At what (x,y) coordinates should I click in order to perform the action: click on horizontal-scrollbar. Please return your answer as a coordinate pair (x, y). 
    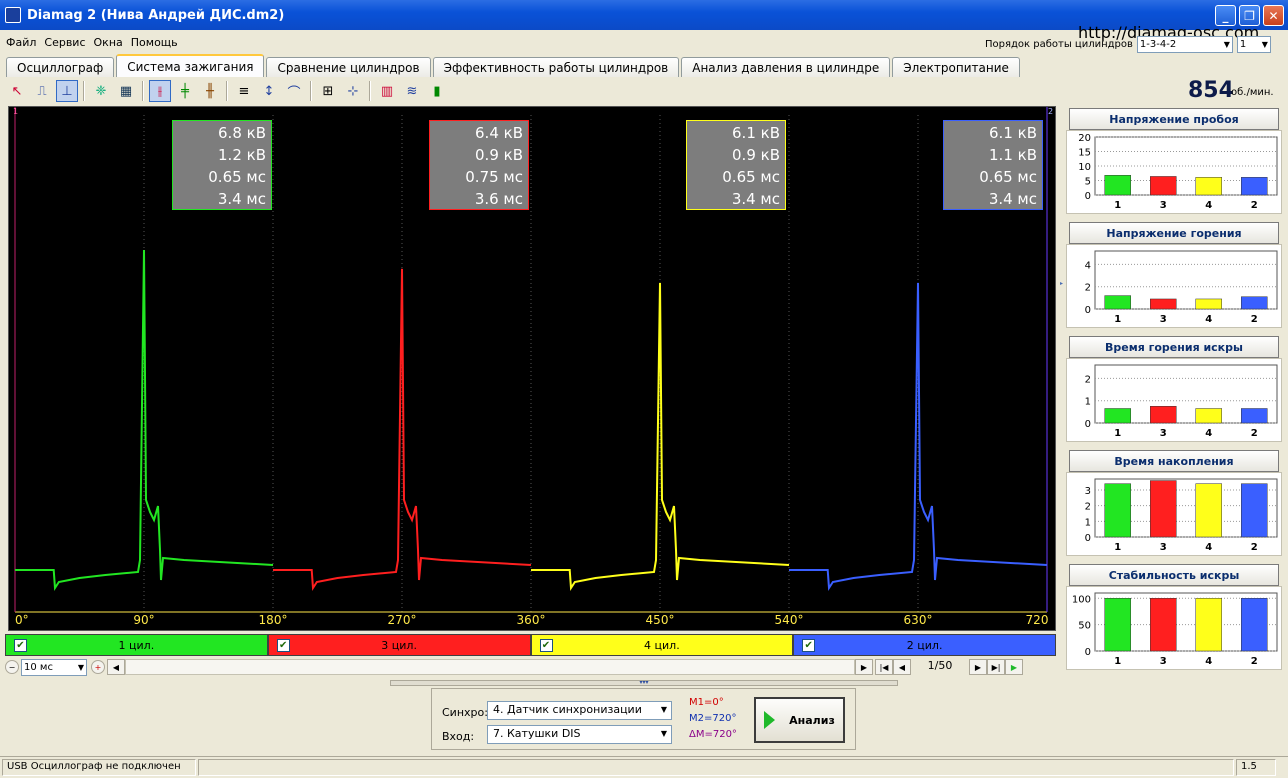
    Looking at the image, I should click on (490, 667).